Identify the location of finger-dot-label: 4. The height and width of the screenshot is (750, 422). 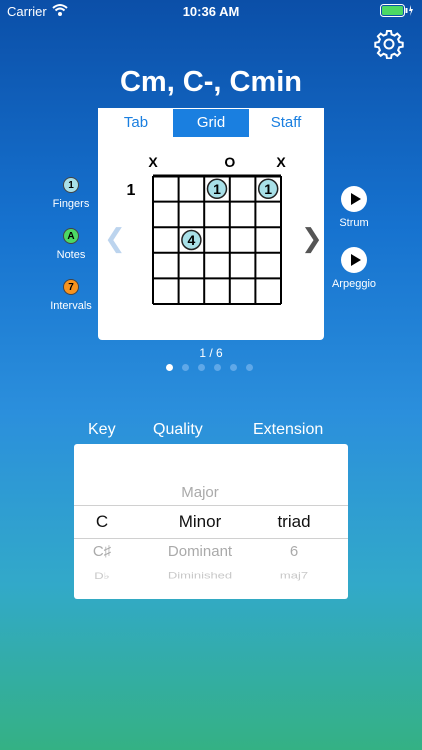
(192, 240).